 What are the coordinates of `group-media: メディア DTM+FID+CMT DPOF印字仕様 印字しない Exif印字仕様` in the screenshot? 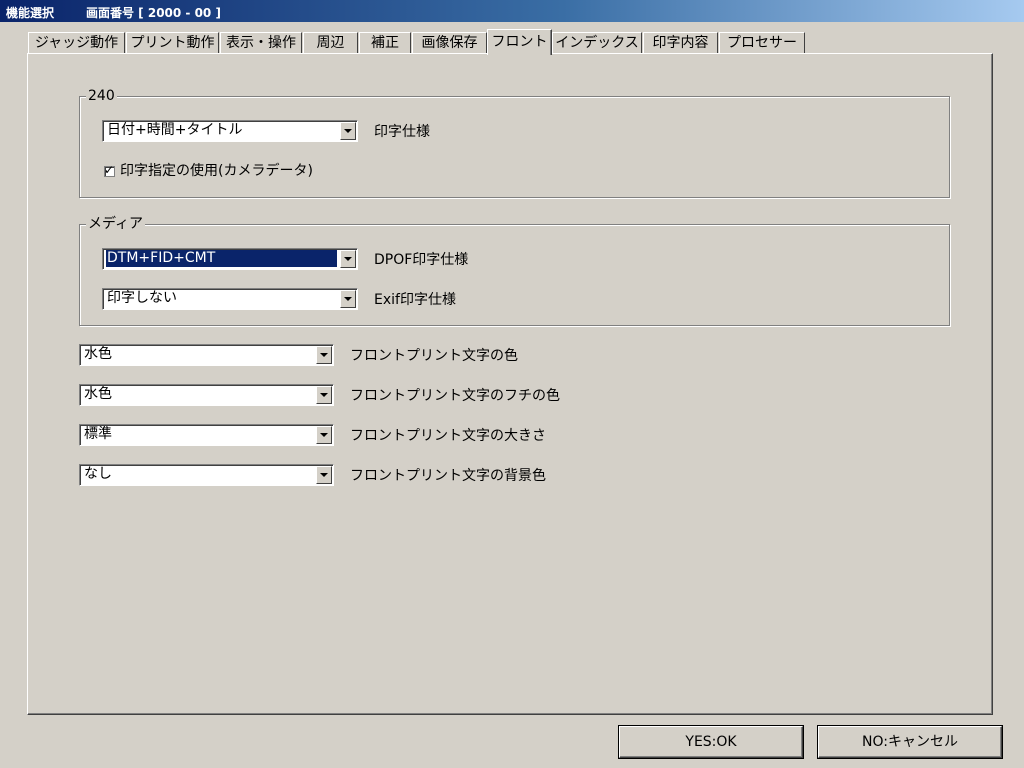 It's located at (514, 270).